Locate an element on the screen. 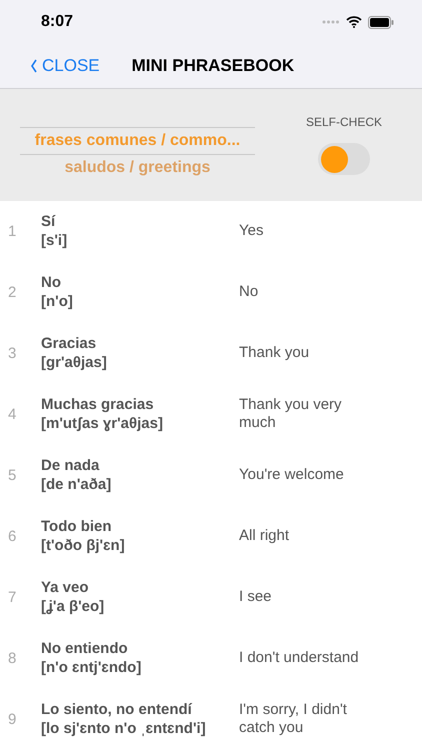 This screenshot has height=750, width=422. row-number: 7 is located at coordinates (12, 597).